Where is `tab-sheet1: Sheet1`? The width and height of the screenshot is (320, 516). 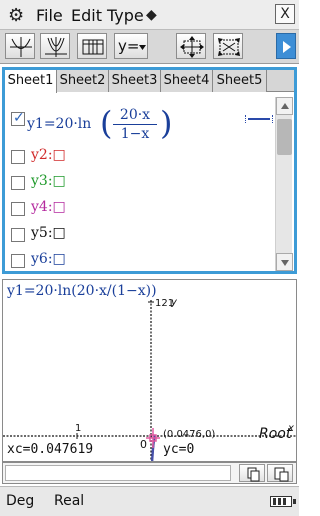
tab-sheet1: Sheet1 is located at coordinates (31, 81).